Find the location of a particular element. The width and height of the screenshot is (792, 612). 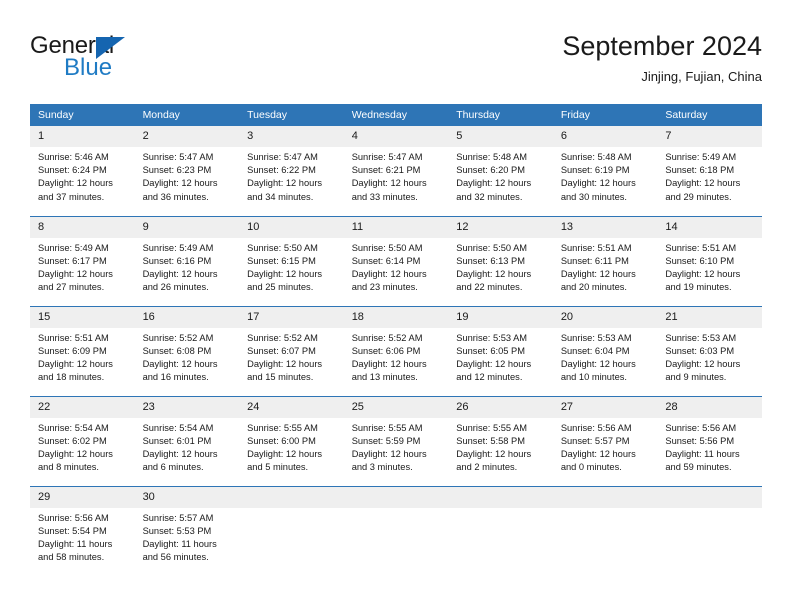

sunset-text: Sunset: 6:14 PM is located at coordinates (386, 260).